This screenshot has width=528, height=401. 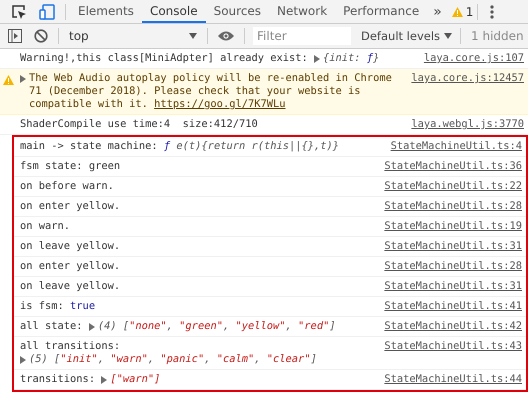 What do you see at coordinates (470, 11) in the screenshot?
I see `warning-count: 1` at bounding box center [470, 11].